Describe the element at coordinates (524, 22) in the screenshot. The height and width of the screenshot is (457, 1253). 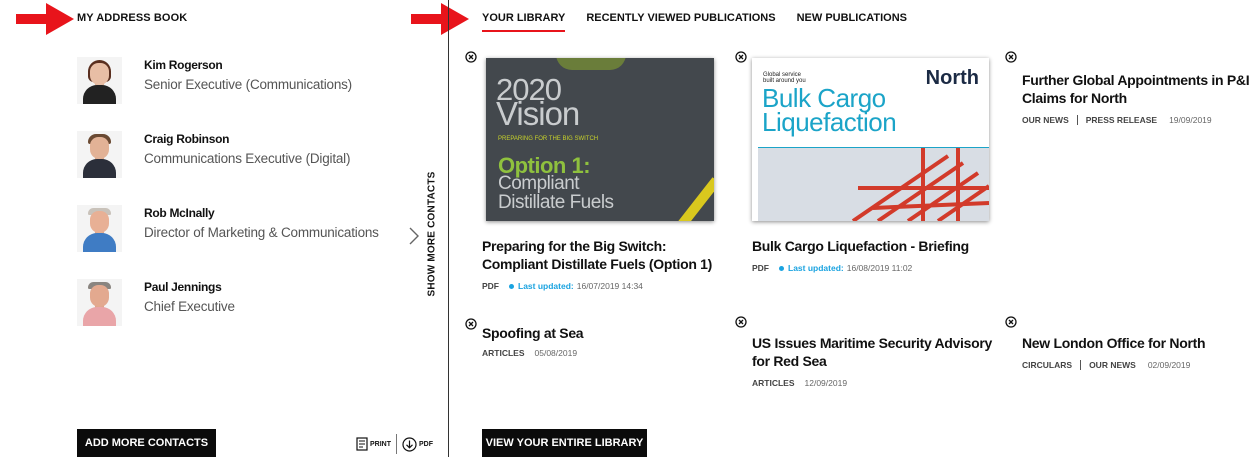
I see `tab-your-library: YOUR LIBRARY` at that location.